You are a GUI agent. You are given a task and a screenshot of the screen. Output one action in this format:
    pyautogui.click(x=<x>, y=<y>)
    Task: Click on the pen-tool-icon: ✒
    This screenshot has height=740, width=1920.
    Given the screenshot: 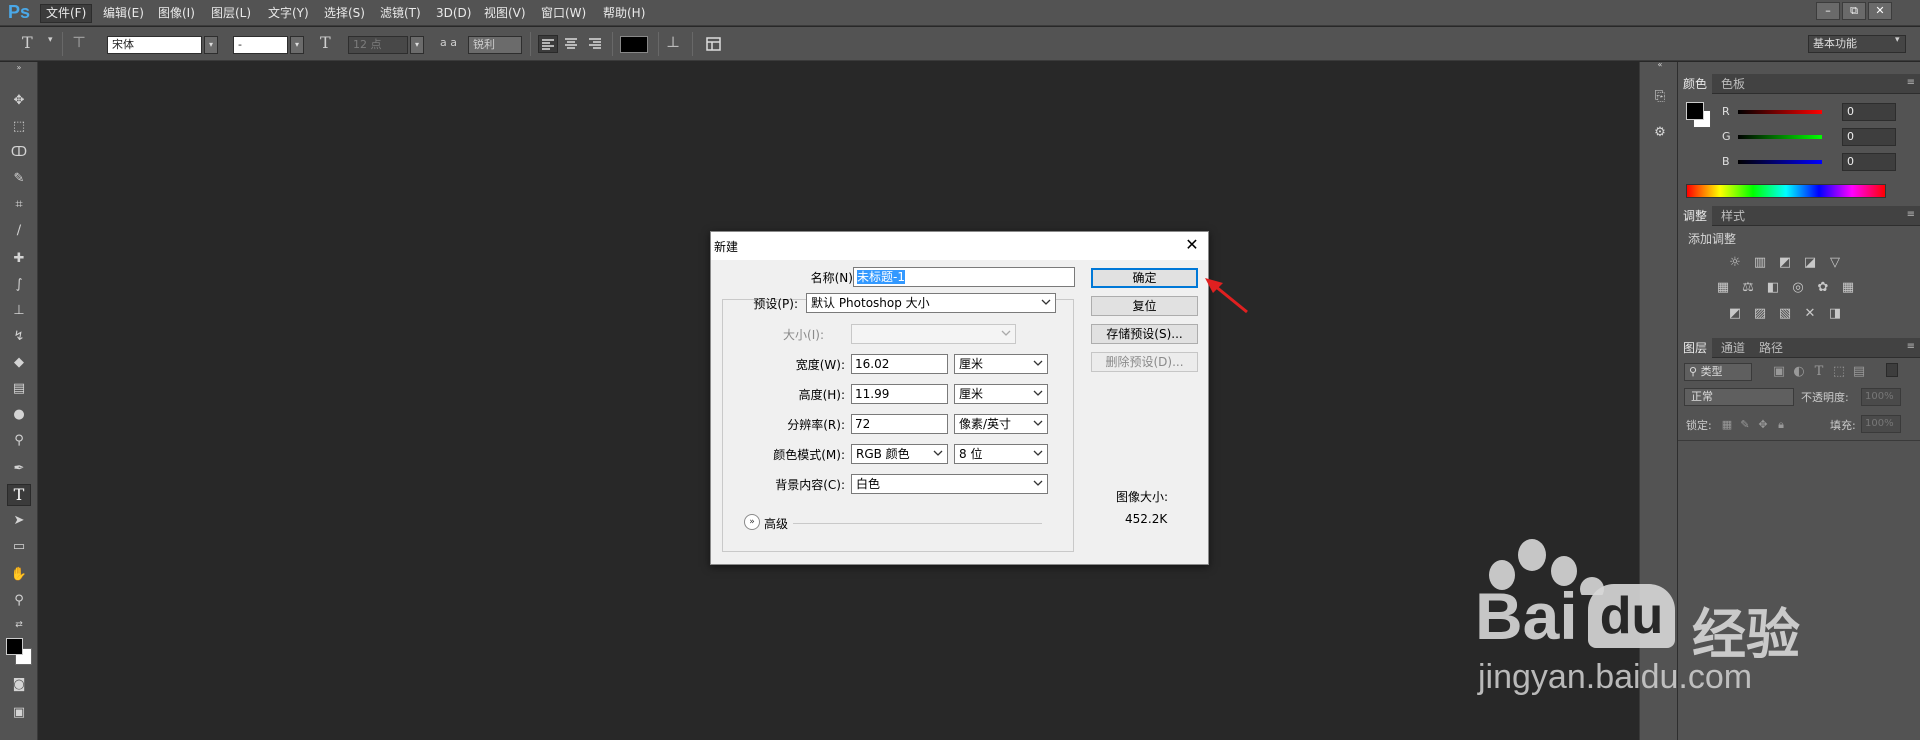 What is the action you would take?
    pyautogui.click(x=19, y=469)
    